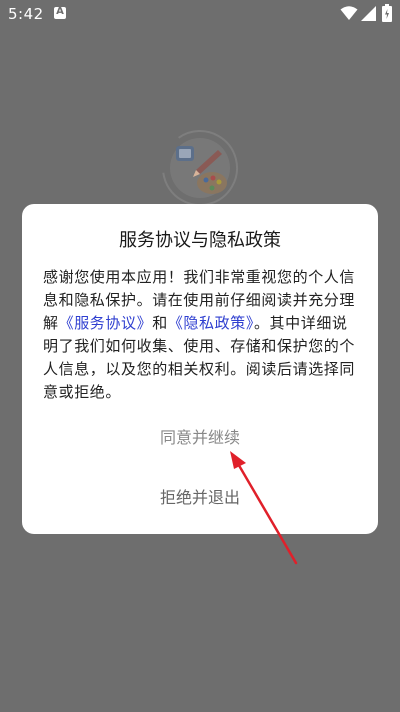  What do you see at coordinates (200, 168) in the screenshot?
I see `app-logo-icon` at bounding box center [200, 168].